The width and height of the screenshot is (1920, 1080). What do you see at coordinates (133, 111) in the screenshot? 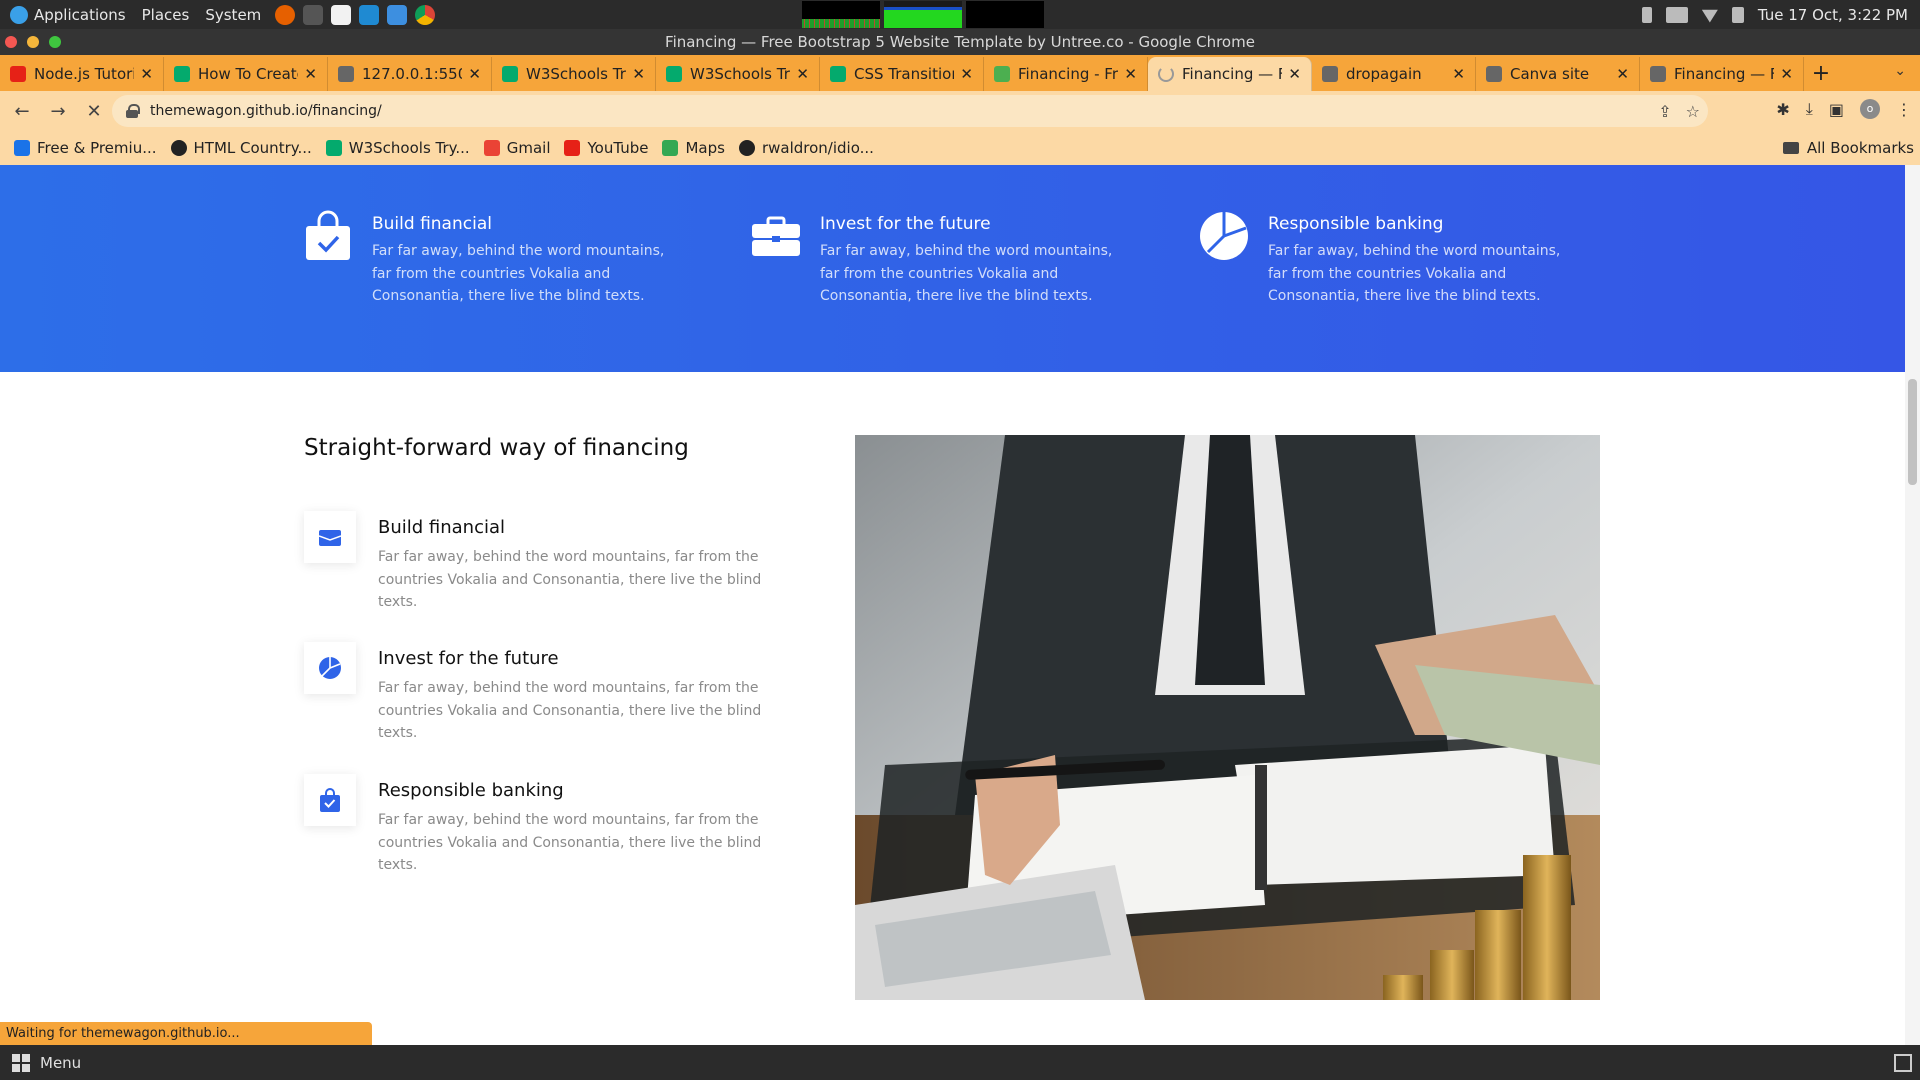
I see `lock-icon` at bounding box center [133, 111].